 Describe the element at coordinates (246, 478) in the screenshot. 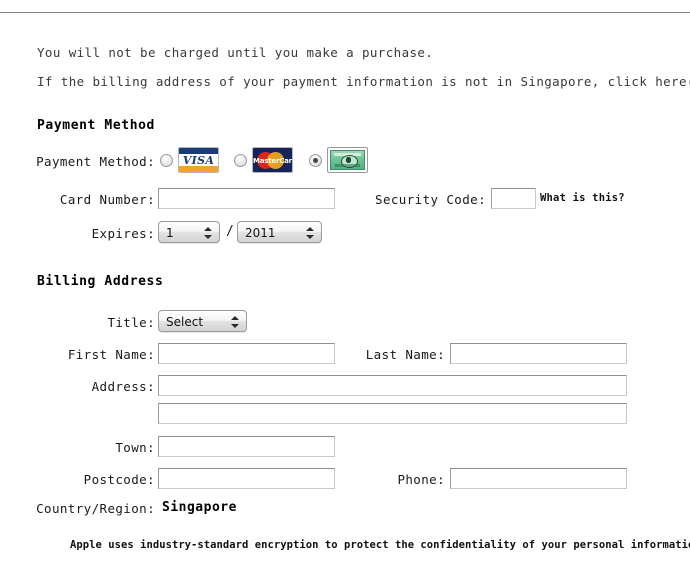

I see `postcode-input` at that location.